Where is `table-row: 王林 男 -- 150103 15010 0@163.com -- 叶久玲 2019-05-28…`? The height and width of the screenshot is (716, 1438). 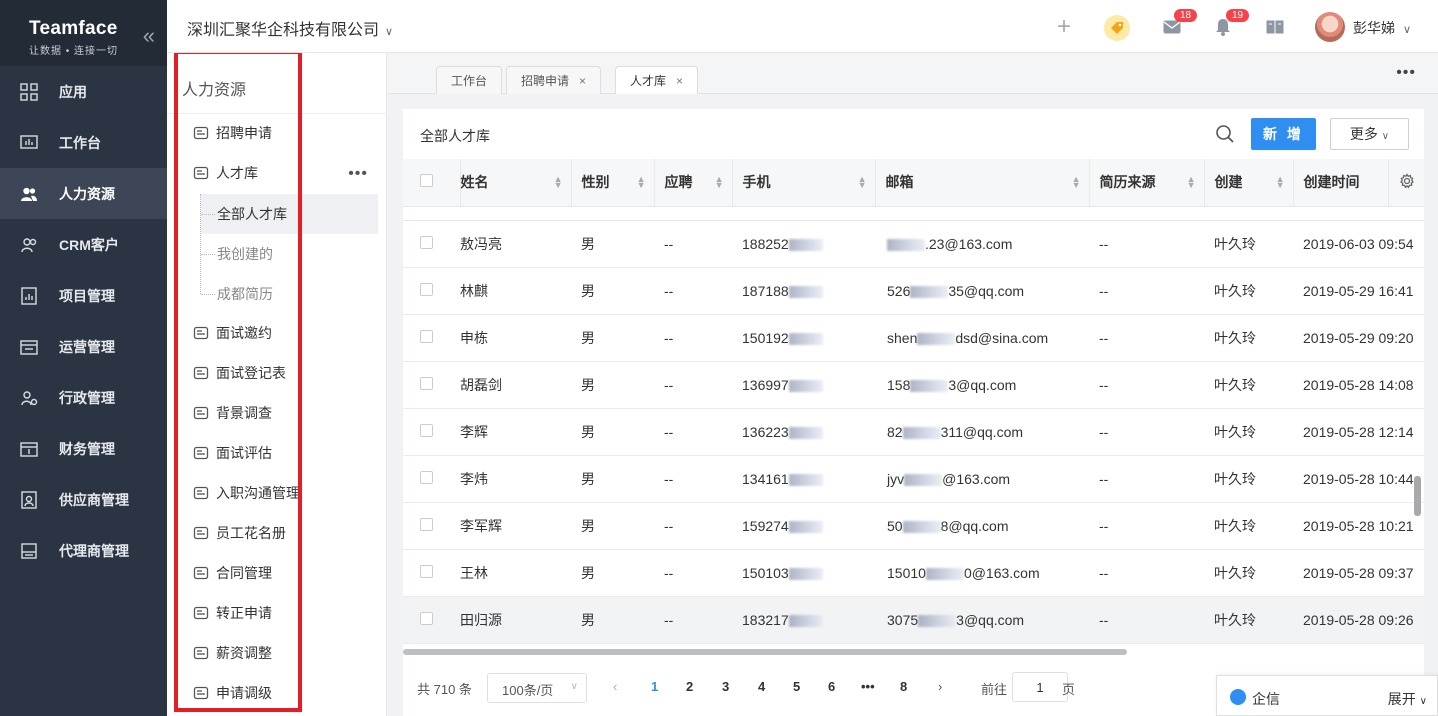 table-row: 王林 男 -- 150103 15010 0@163.com -- 叶久玲 2019-05-28… is located at coordinates (913, 573).